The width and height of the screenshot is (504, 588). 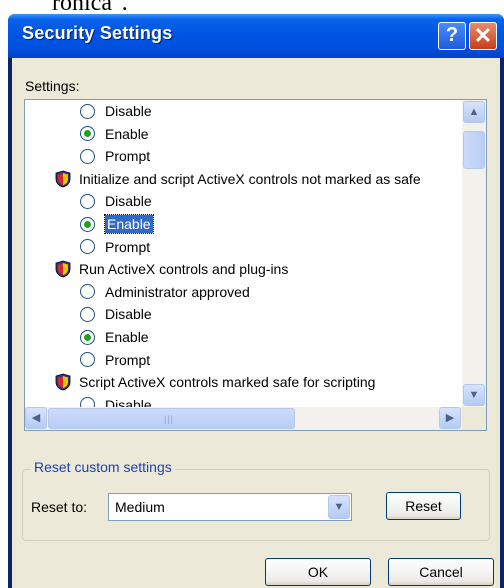 I want to click on scroll-down-button: ▼, so click(x=474, y=395).